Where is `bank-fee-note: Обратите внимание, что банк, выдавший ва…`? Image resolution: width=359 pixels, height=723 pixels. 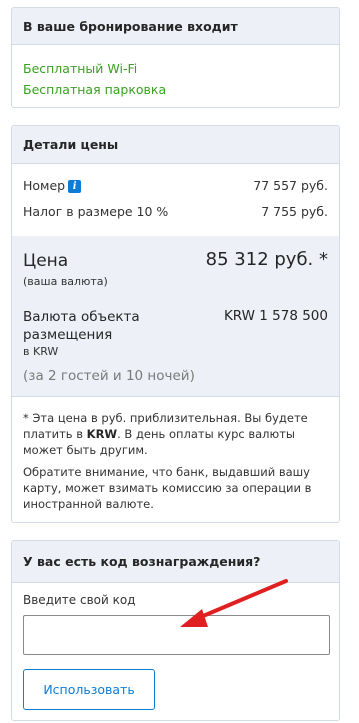
bank-fee-note: Обратите внимание, что банк, выдавший ва… is located at coordinates (167, 488).